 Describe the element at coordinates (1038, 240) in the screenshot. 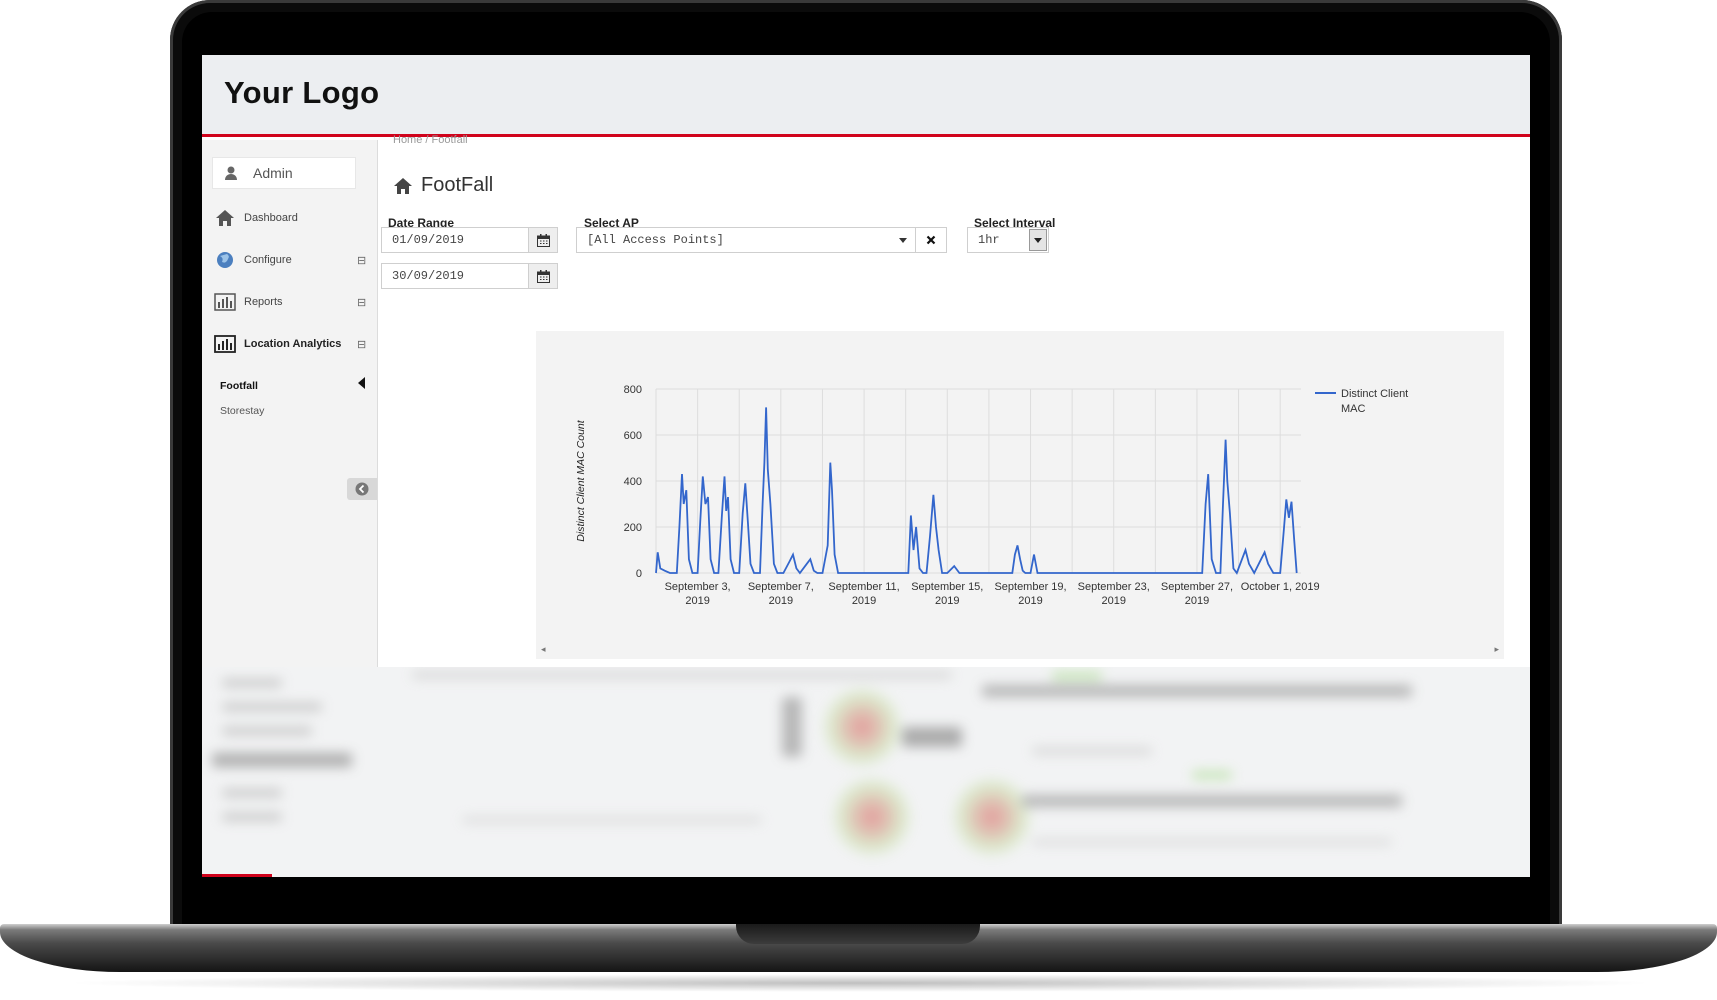

I see `dropdown-arrow-icon` at that location.